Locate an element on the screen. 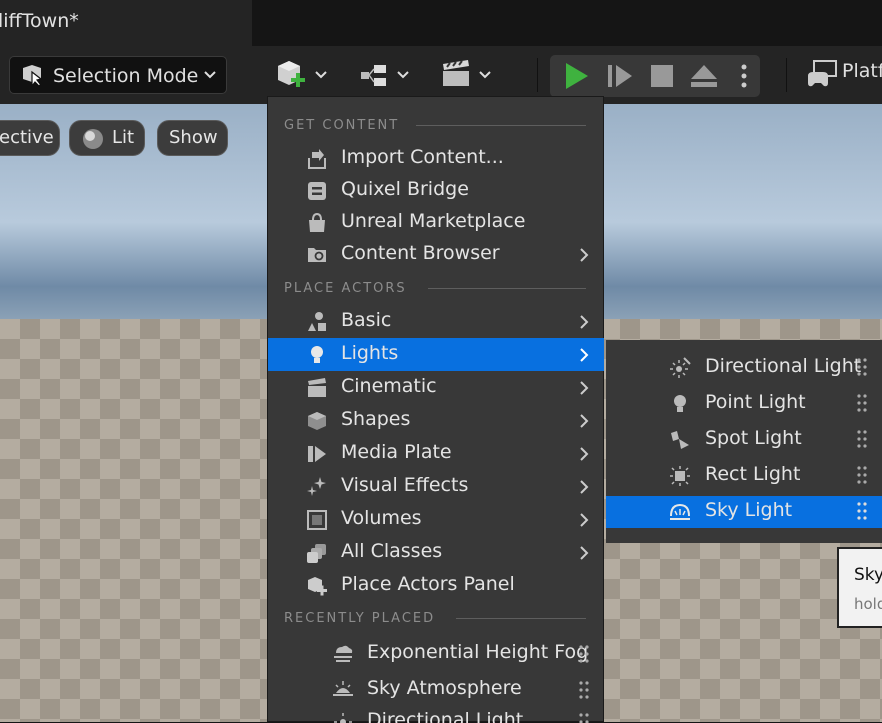 The width and height of the screenshot is (882, 723). menu-item-label: Sky Atmosphere is located at coordinates (444, 688).